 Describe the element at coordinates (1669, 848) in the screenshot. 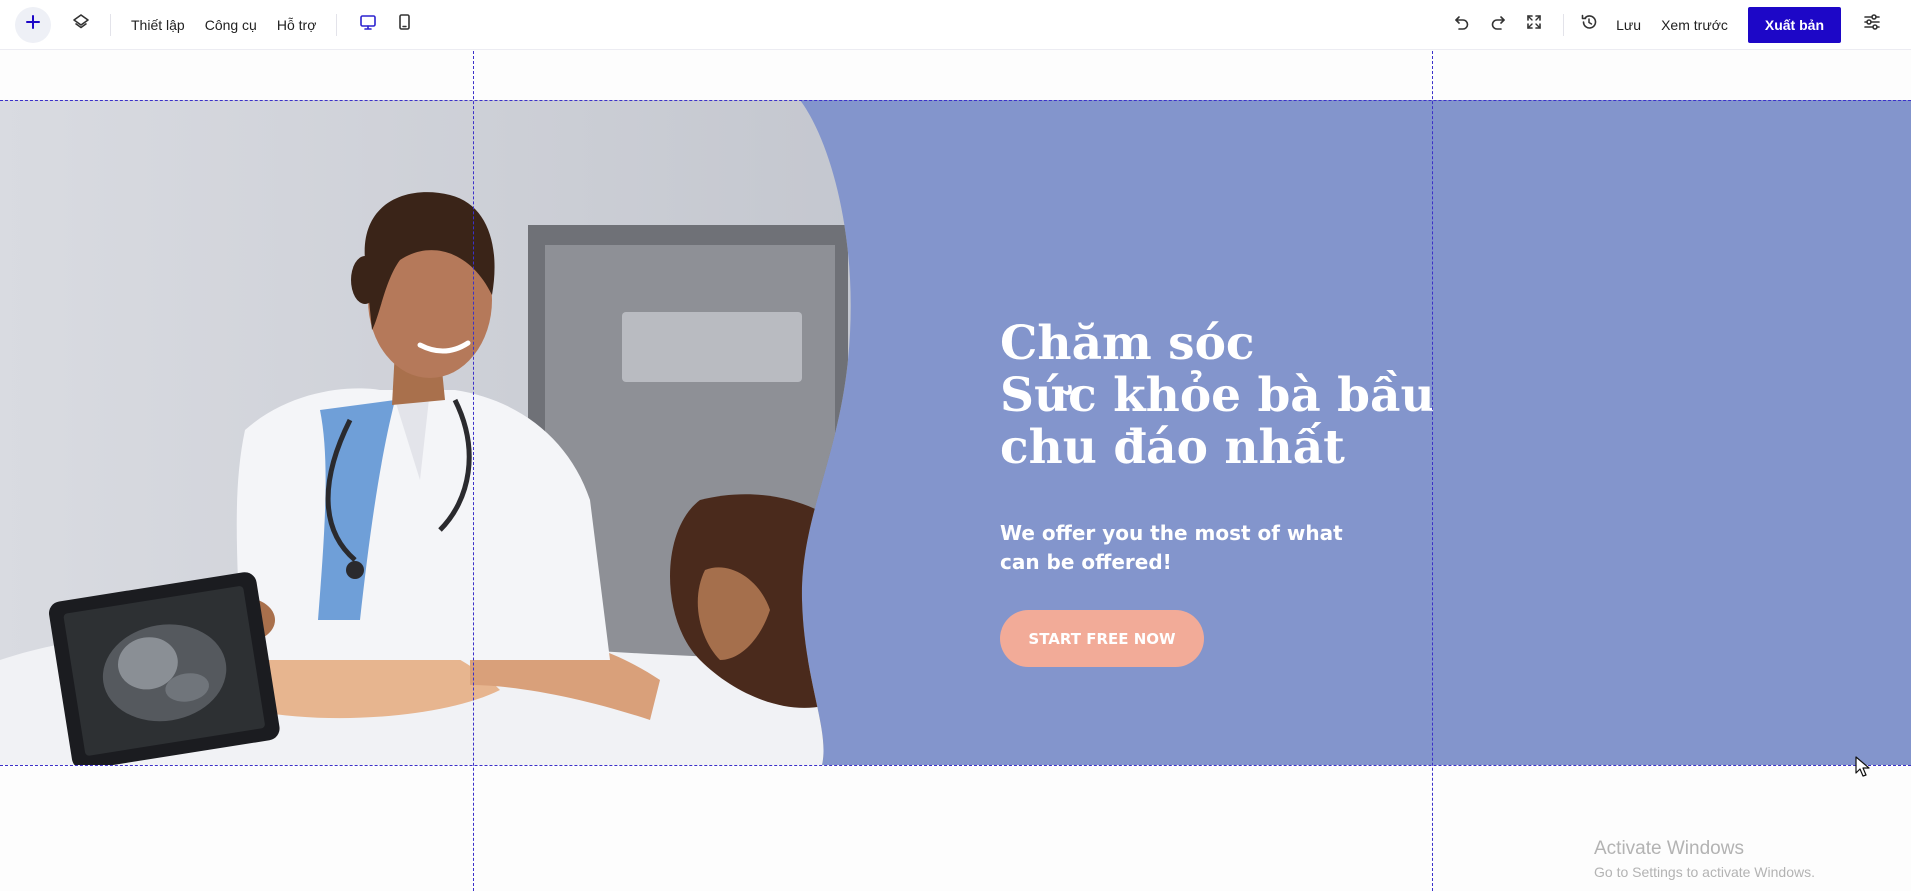

I see `watermark-title: Activate Windows` at that location.